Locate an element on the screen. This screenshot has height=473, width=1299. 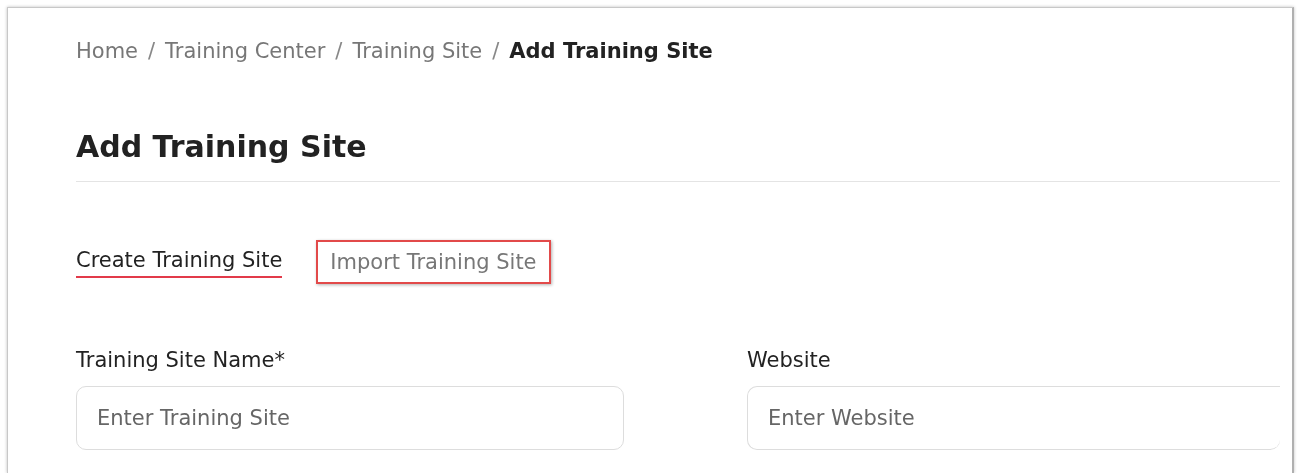
tab: Create Training Site is located at coordinates (179, 262).